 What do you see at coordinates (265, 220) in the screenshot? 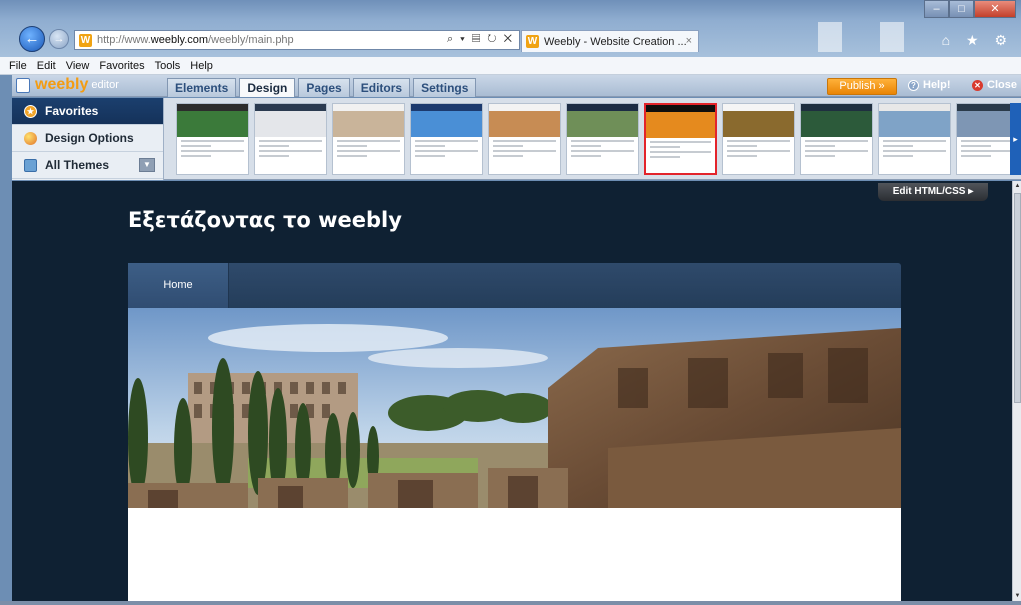
I see `site-title: Εξετάζοντας το weebly` at bounding box center [265, 220].